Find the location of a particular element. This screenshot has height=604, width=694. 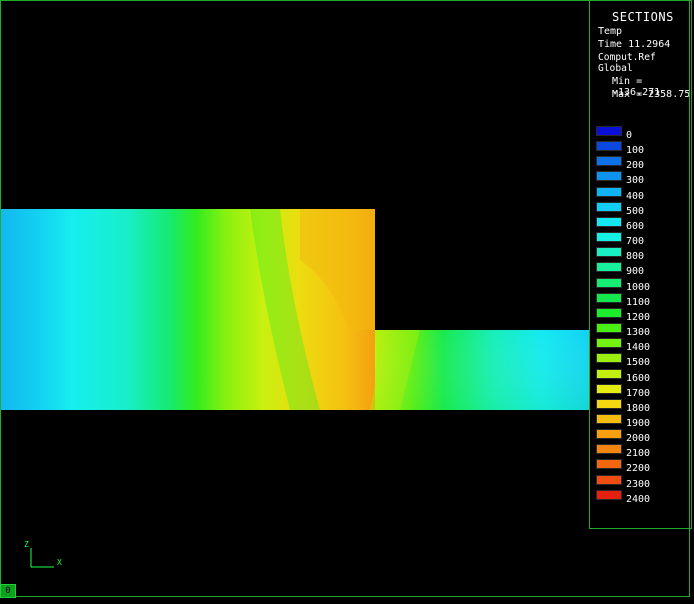

z-axis-label: Z is located at coordinates (26, 544).